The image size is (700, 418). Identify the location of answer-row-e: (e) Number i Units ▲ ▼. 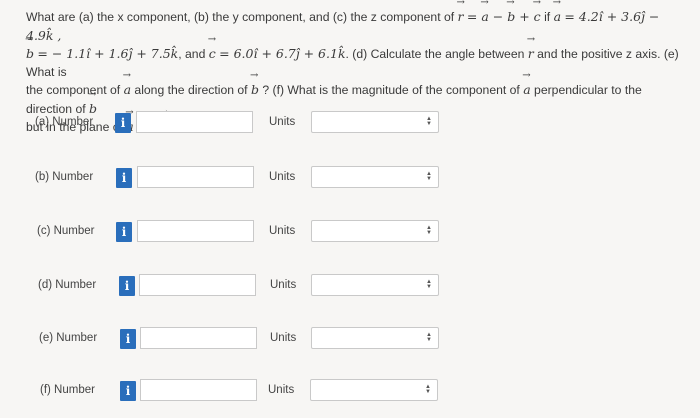
(350, 340).